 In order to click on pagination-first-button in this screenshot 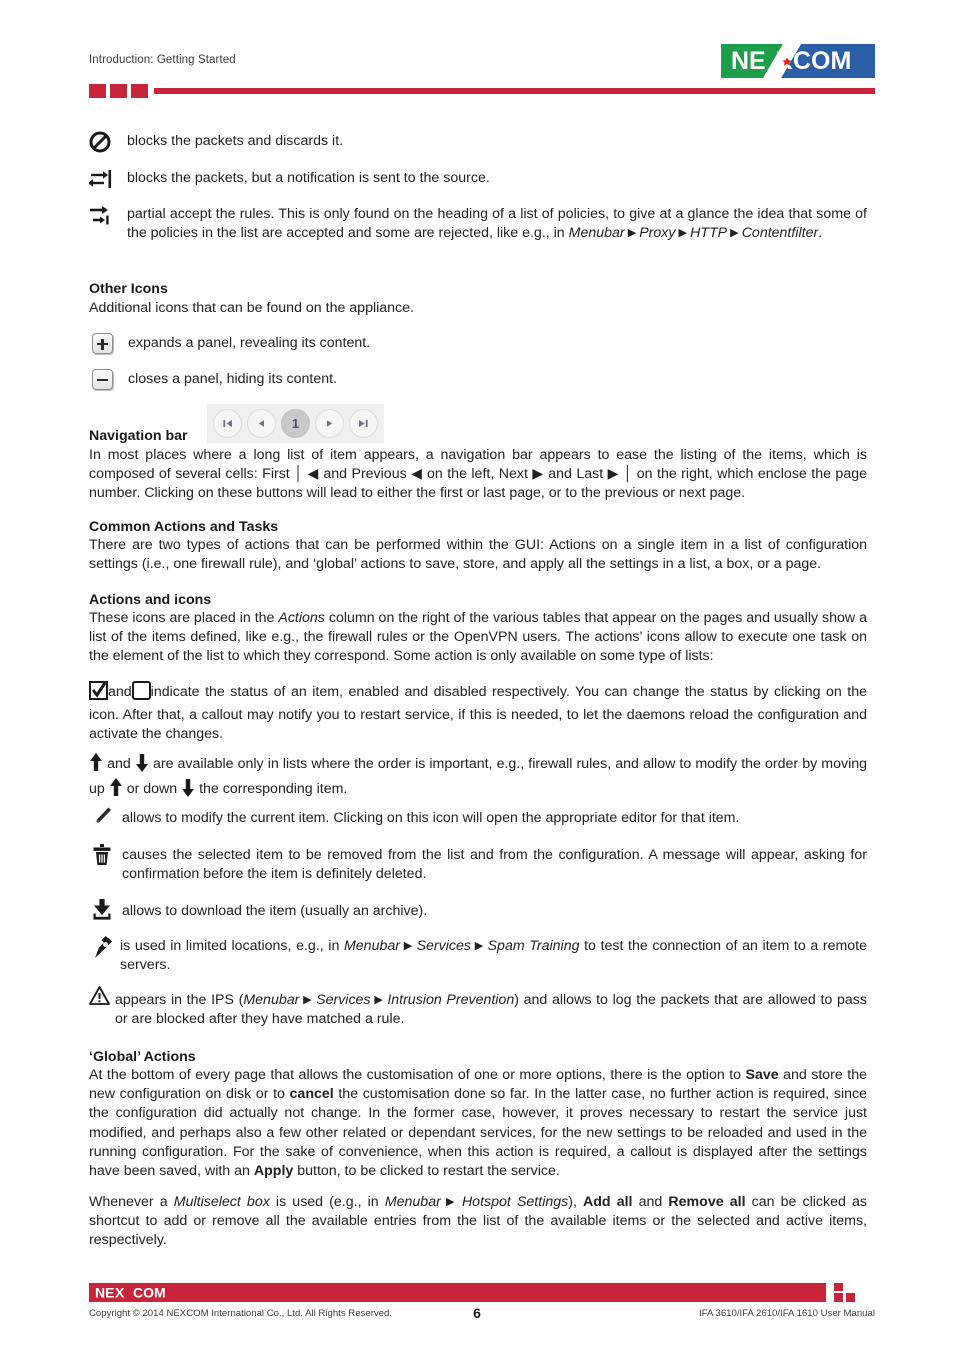, I will do `click(227, 423)`.